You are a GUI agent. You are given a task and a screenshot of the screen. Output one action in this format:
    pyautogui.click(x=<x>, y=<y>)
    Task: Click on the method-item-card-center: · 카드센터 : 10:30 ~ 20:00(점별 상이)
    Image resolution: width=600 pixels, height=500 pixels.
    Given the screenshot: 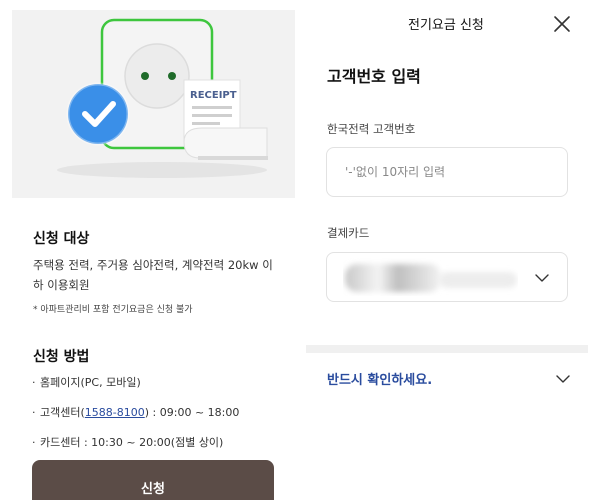 What is the action you would take?
    pyautogui.click(x=128, y=442)
    